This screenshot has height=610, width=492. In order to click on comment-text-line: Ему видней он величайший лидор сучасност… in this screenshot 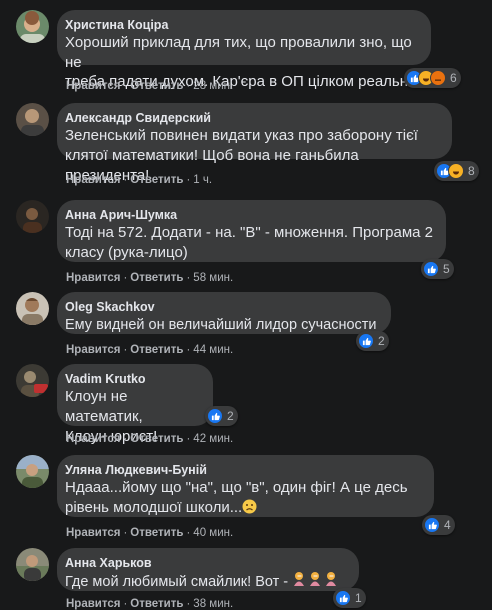, I will do `click(221, 325)`.